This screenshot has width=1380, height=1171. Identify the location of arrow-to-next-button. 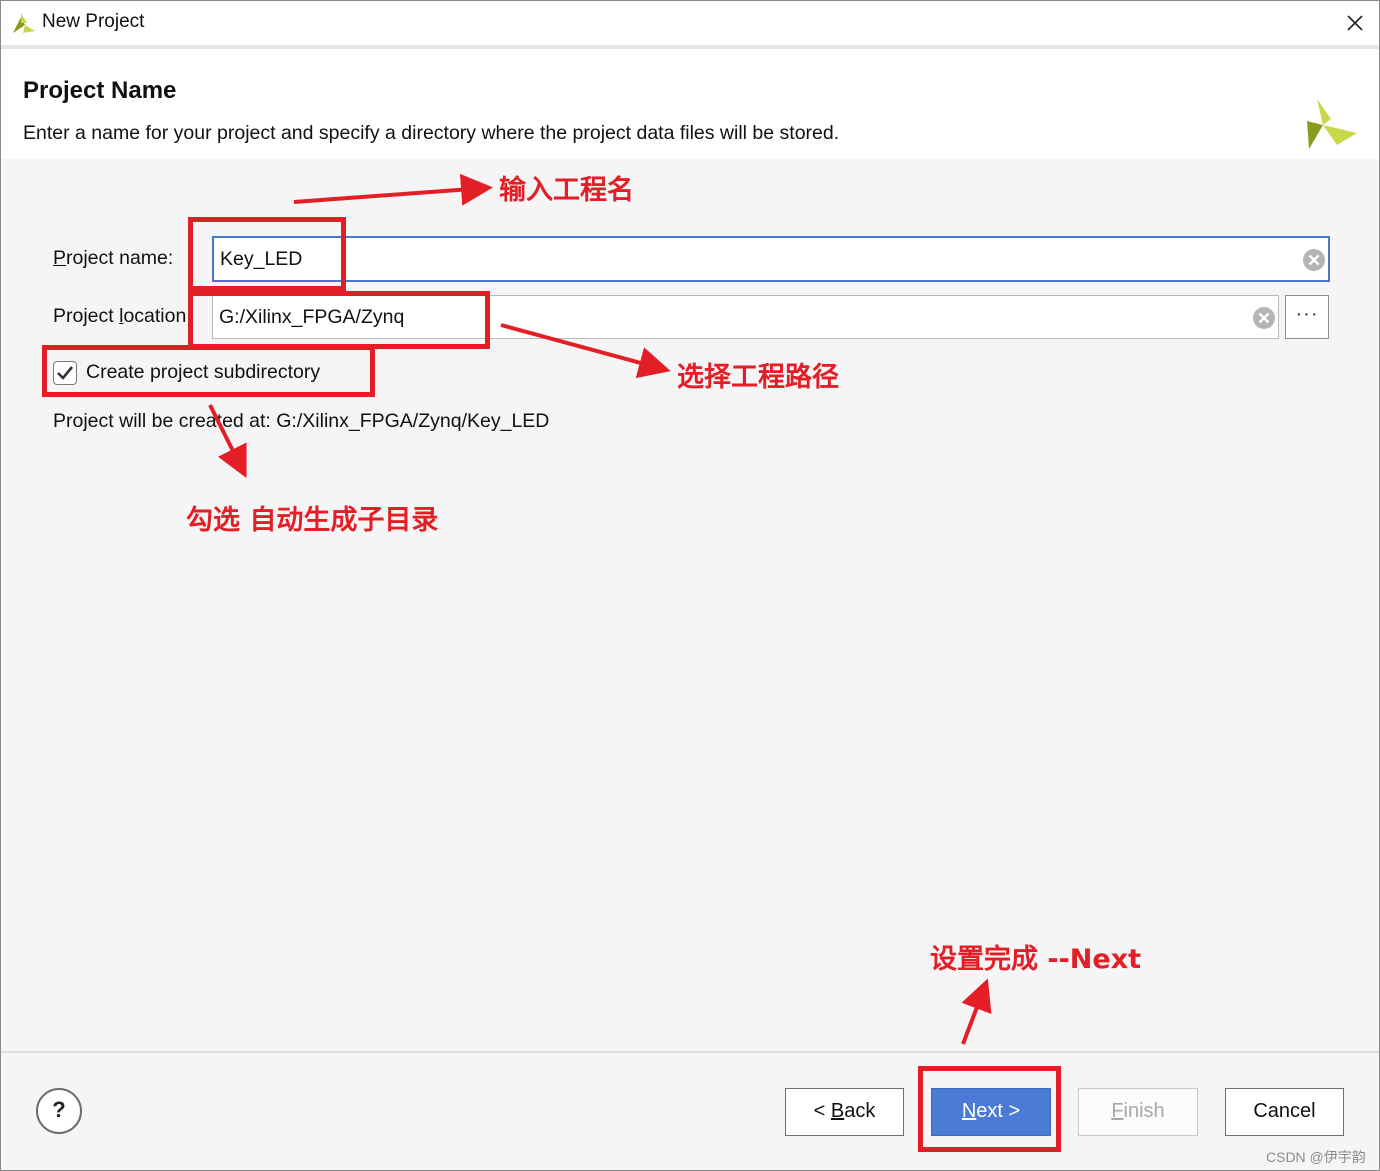
(976, 1011).